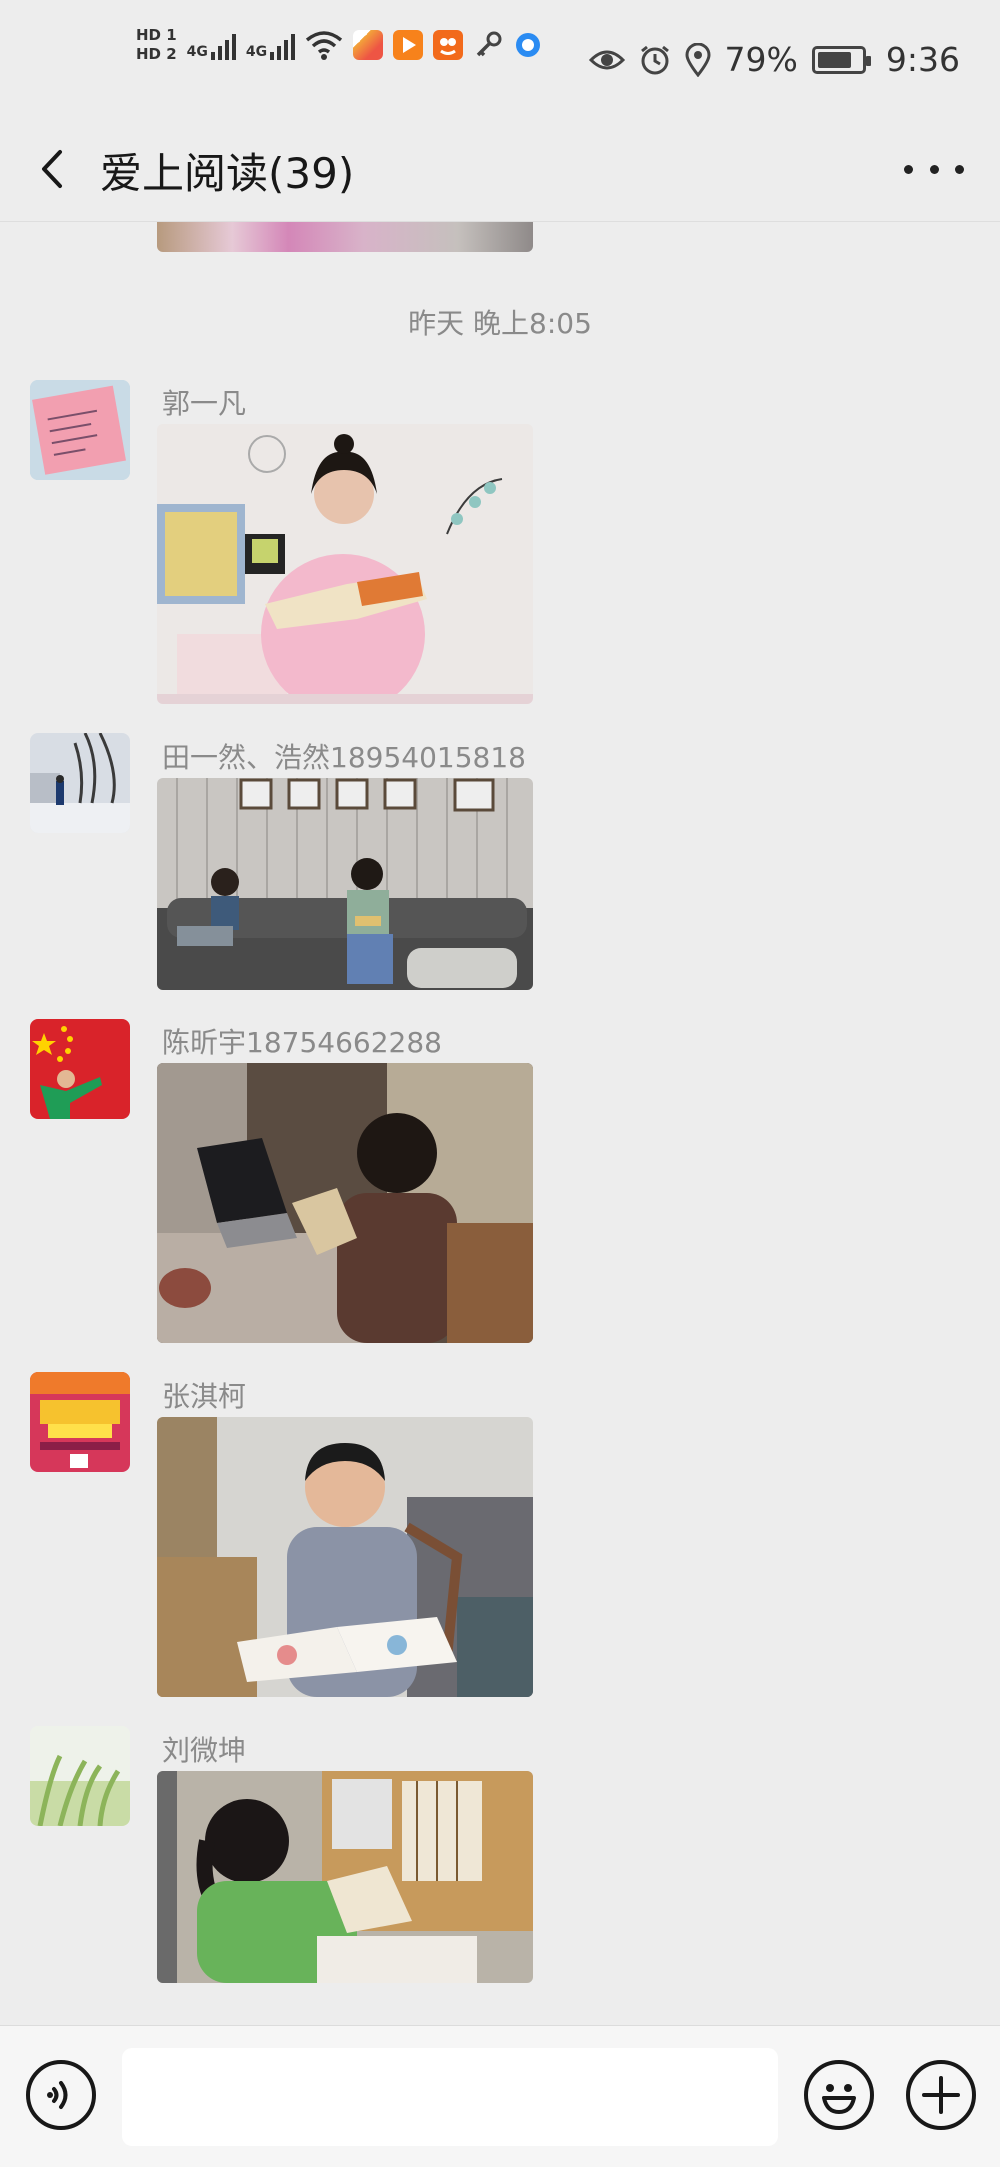 This screenshot has height=2167, width=1000. I want to click on app-notification-icon, so click(368, 45).